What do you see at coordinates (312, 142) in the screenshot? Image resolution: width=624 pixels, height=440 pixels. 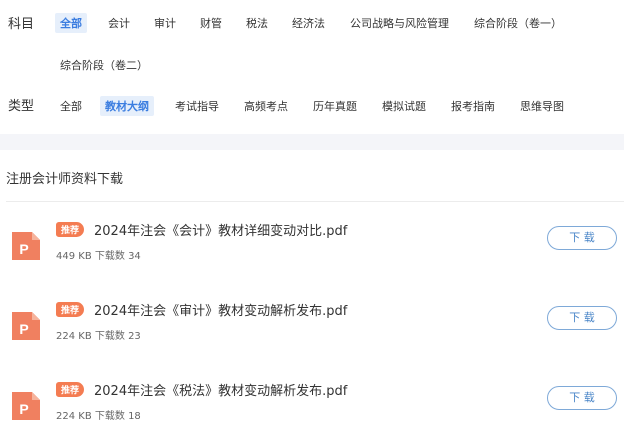 I see `section-separator` at bounding box center [312, 142].